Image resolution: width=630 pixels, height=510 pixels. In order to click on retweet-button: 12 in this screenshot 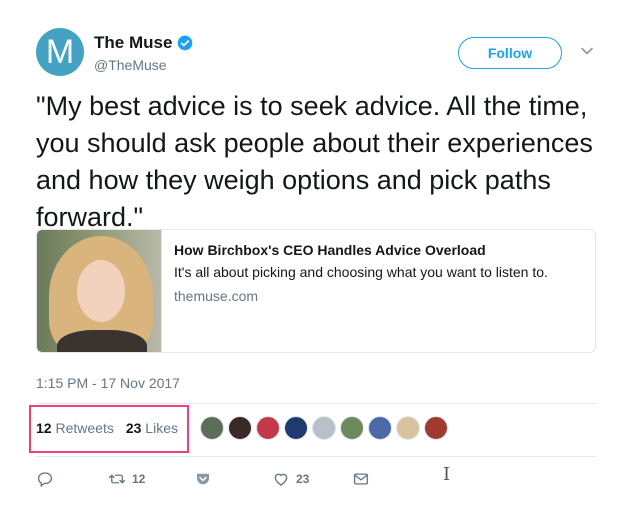, I will do `click(151, 479)`.